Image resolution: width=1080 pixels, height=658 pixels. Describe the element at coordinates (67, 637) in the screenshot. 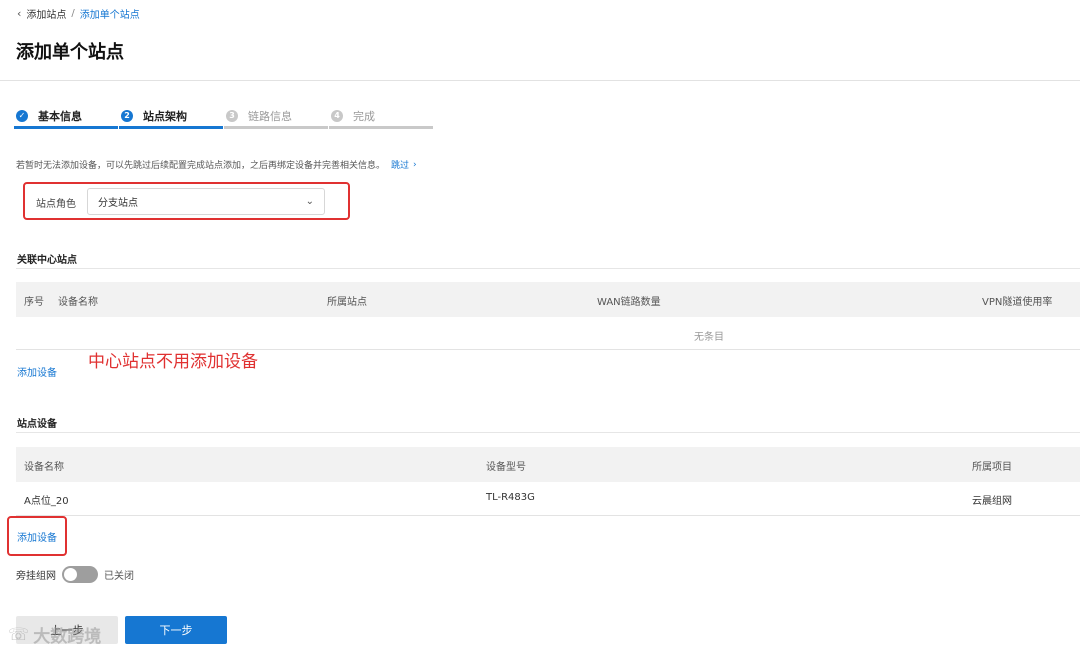

I see `watermark-text: 大数跨境` at that location.